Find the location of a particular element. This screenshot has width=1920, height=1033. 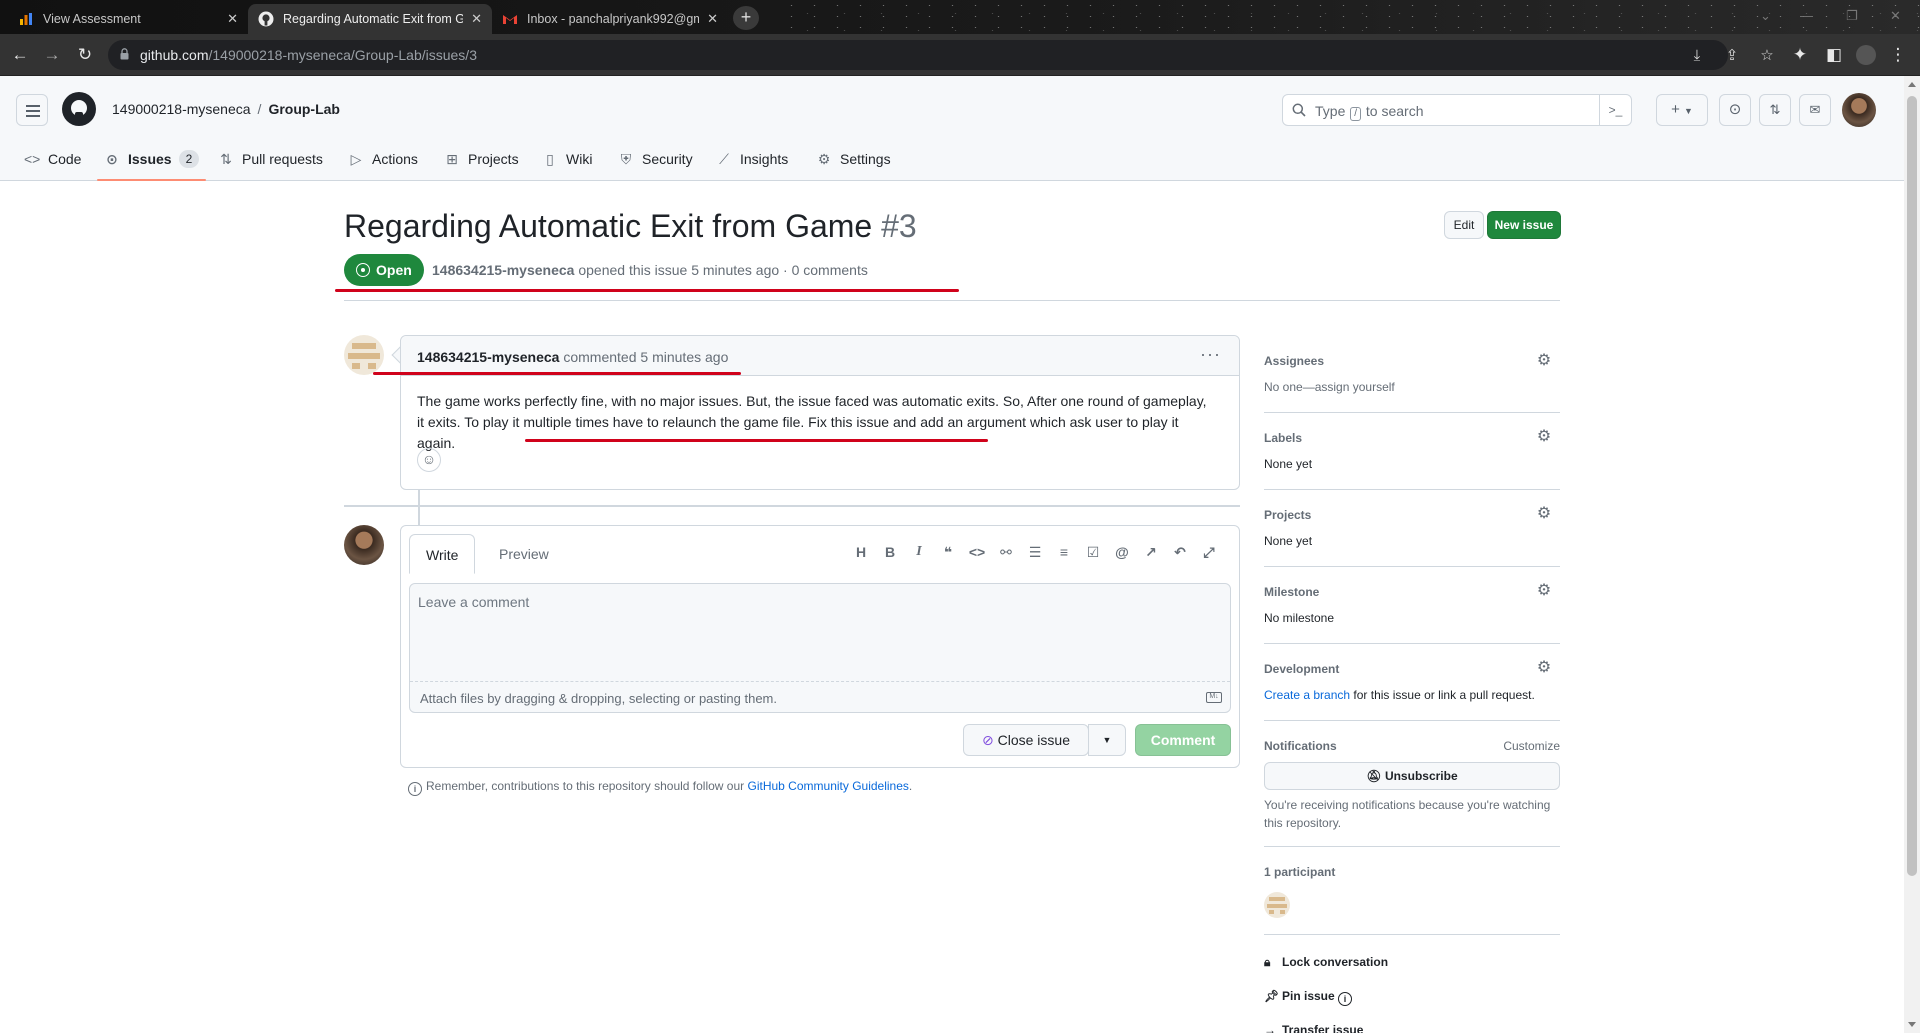

cross-reference-icon: ↗ is located at coordinates (1151, 552).